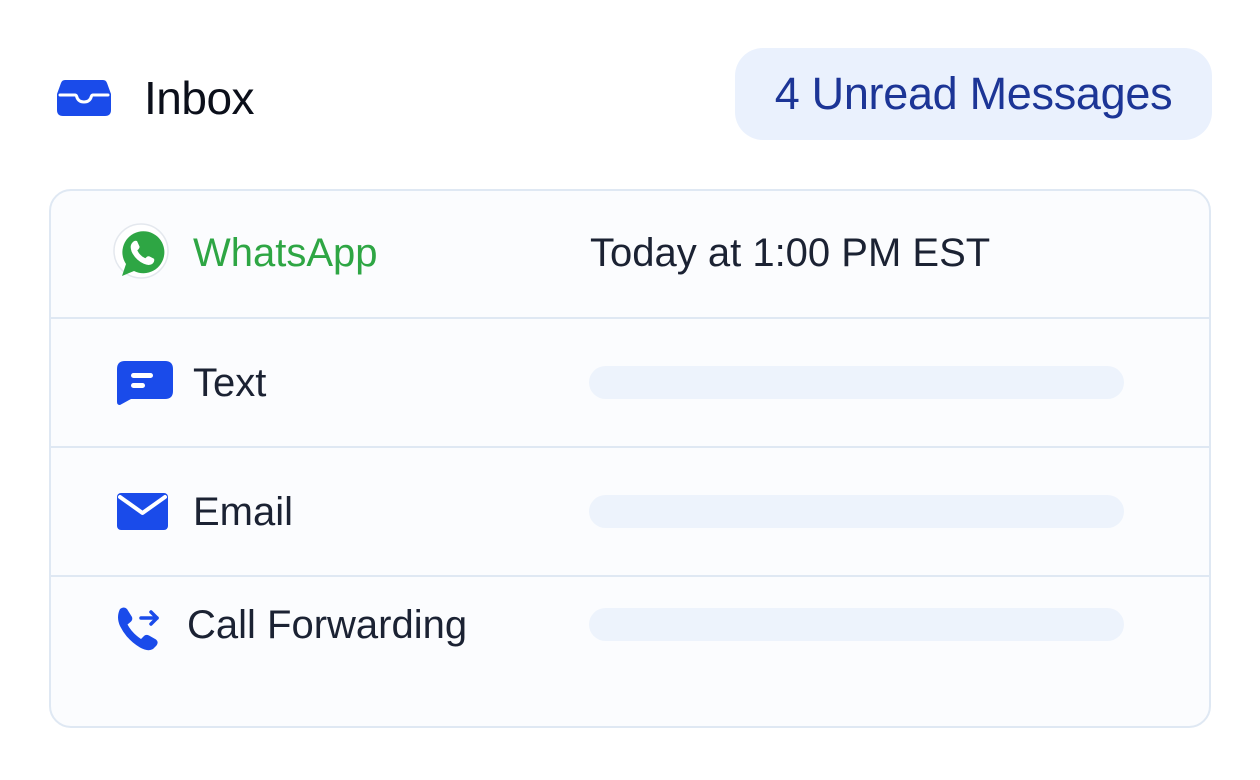 The height and width of the screenshot is (780, 1260). Describe the element at coordinates (230, 383) in the screenshot. I see `channel-label: Text` at that location.